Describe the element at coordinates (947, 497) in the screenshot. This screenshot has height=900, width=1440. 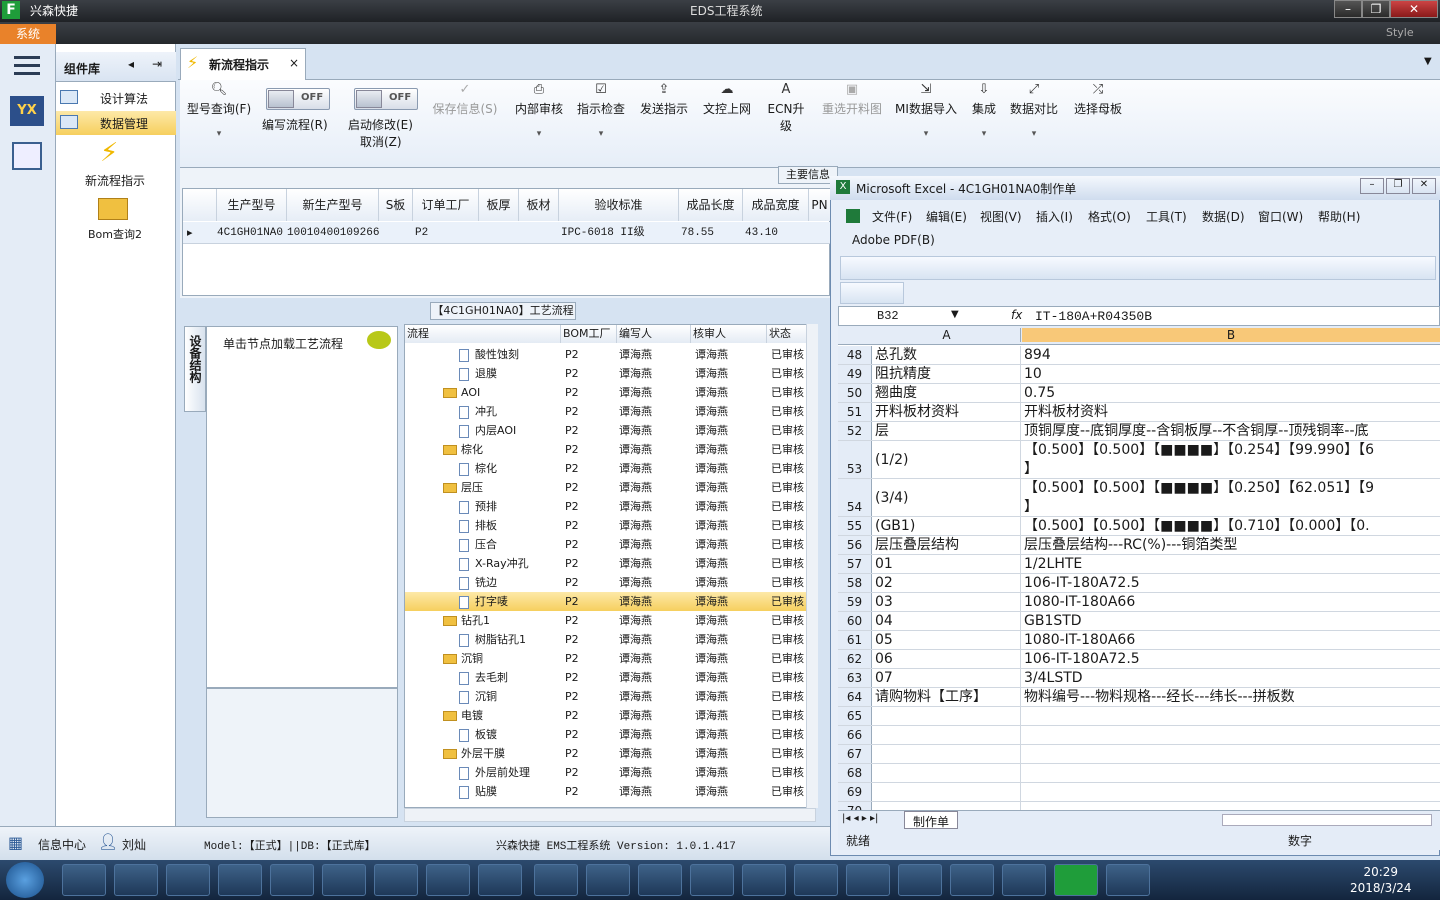
I see `cell-a: (3/4)` at that location.